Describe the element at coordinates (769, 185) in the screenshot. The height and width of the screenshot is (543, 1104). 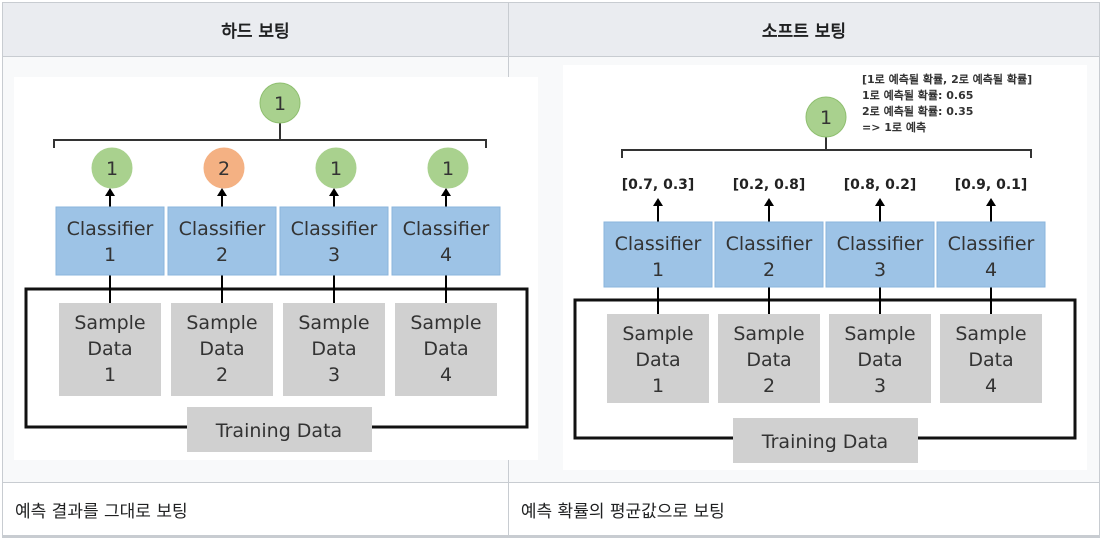
I see `probability-label: [0.2, 0.8]` at that location.